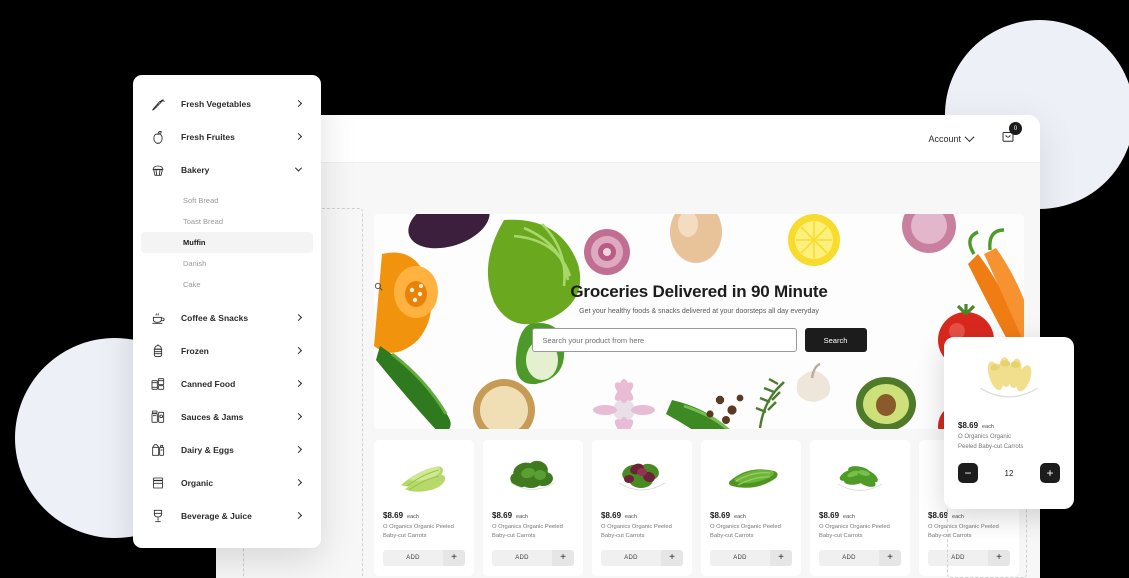  Describe the element at coordinates (158, 384) in the screenshot. I see `canned-food-icon` at that location.